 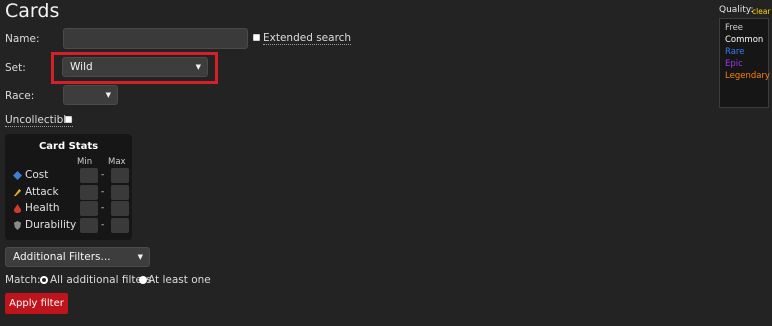 What do you see at coordinates (81, 67) in the screenshot?
I see `set-select-value: Wild` at bounding box center [81, 67].